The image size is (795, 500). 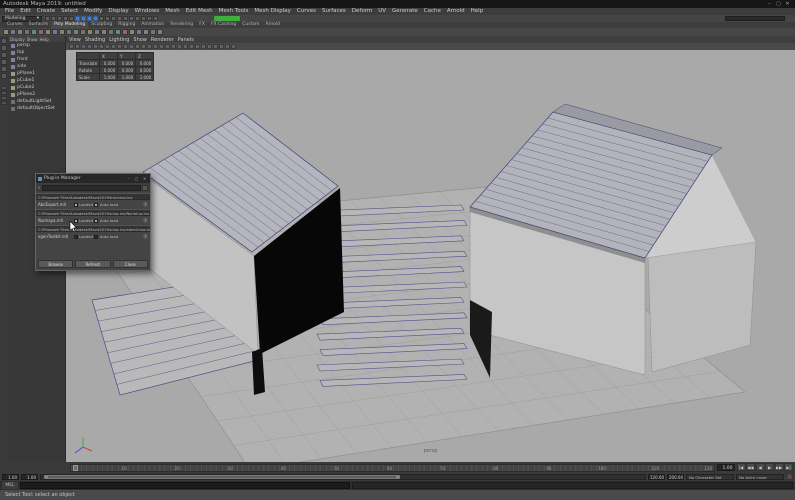 What do you see at coordinates (125, 46) in the screenshot?
I see `resolution-gate-icon` at bounding box center [125, 46].